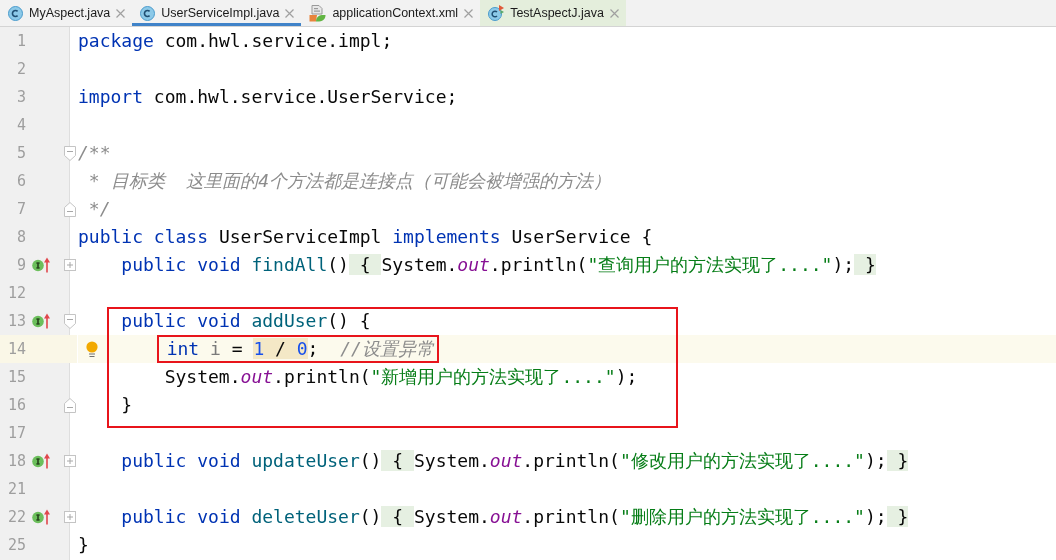 This screenshot has height=560, width=1056. What do you see at coordinates (16, 517) in the screenshot?
I see `line-number: 22` at bounding box center [16, 517].